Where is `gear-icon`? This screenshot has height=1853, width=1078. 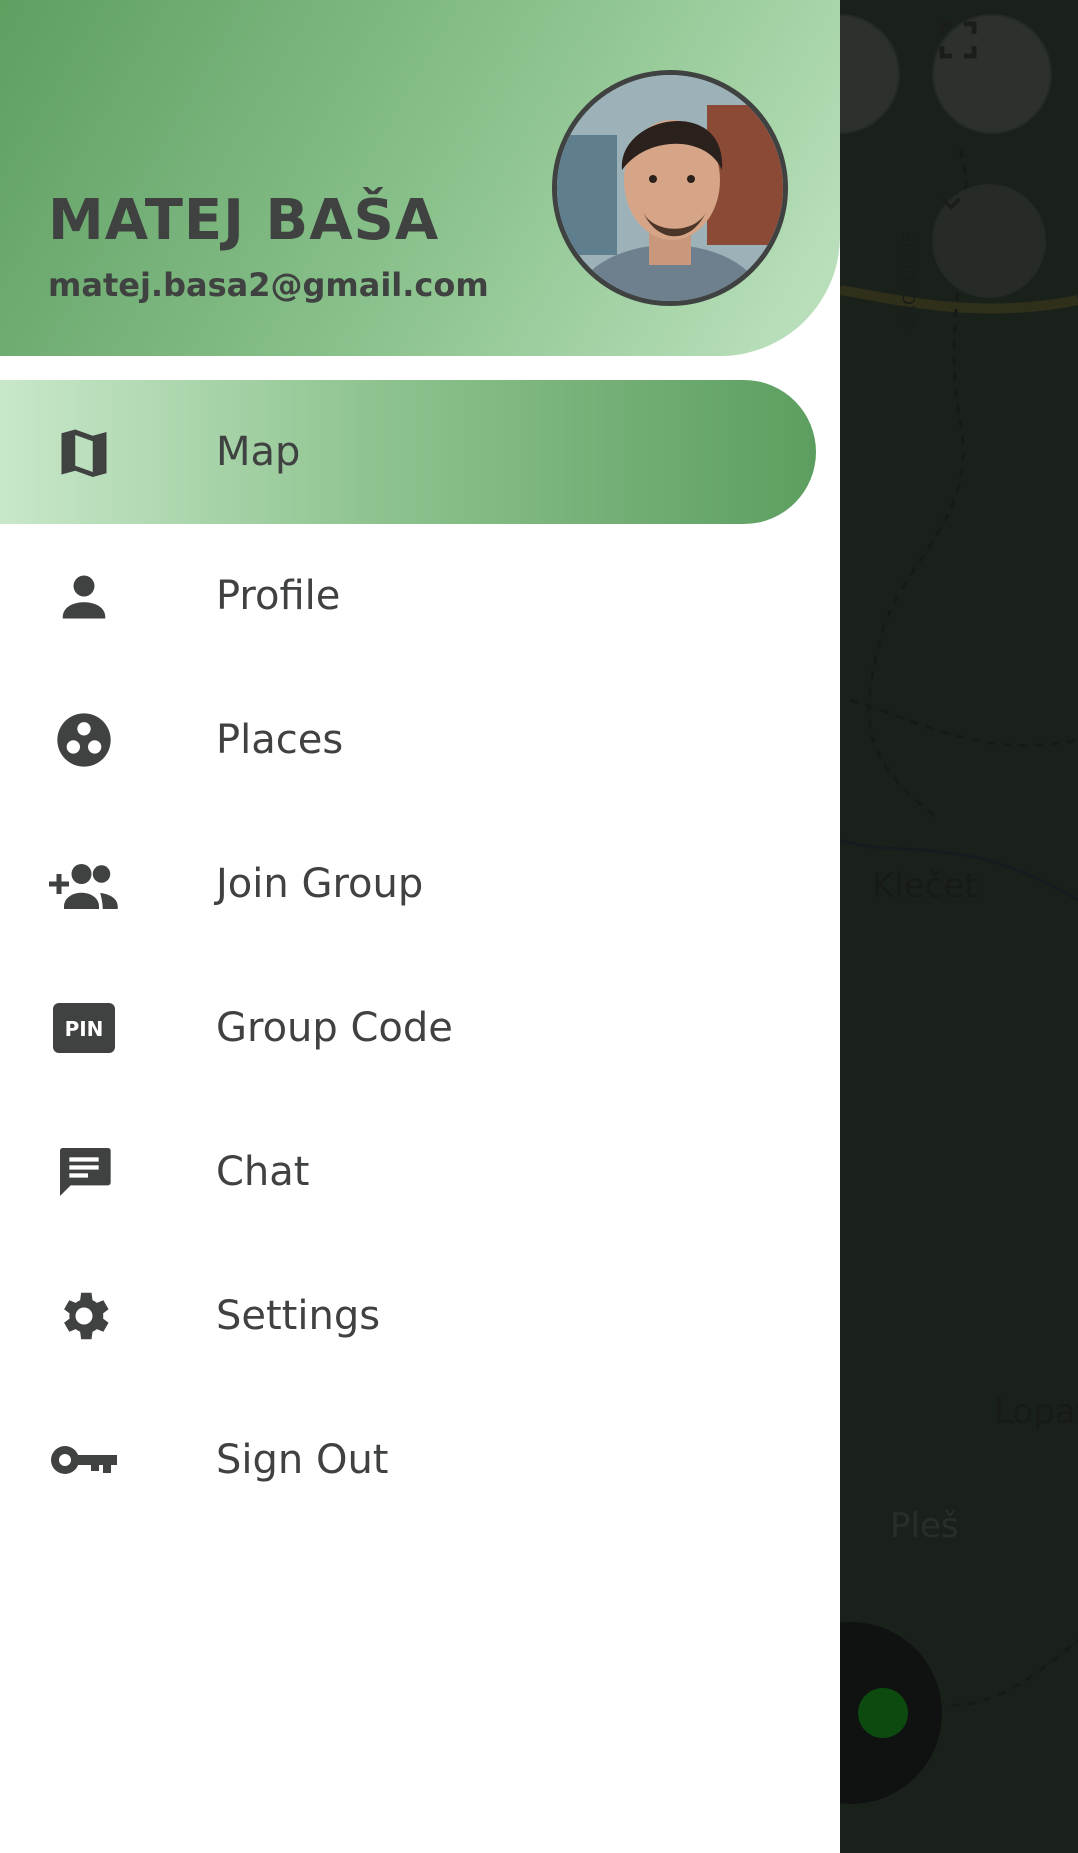
gear-icon is located at coordinates (84, 1316).